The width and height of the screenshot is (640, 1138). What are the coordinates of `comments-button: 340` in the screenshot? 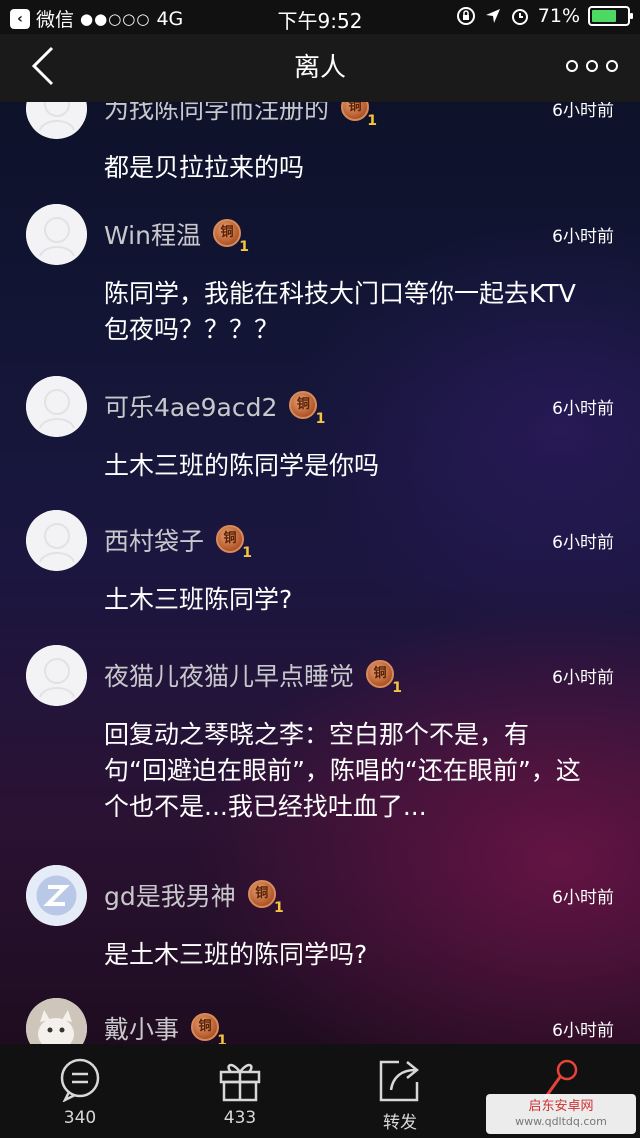 It's located at (80, 1093).